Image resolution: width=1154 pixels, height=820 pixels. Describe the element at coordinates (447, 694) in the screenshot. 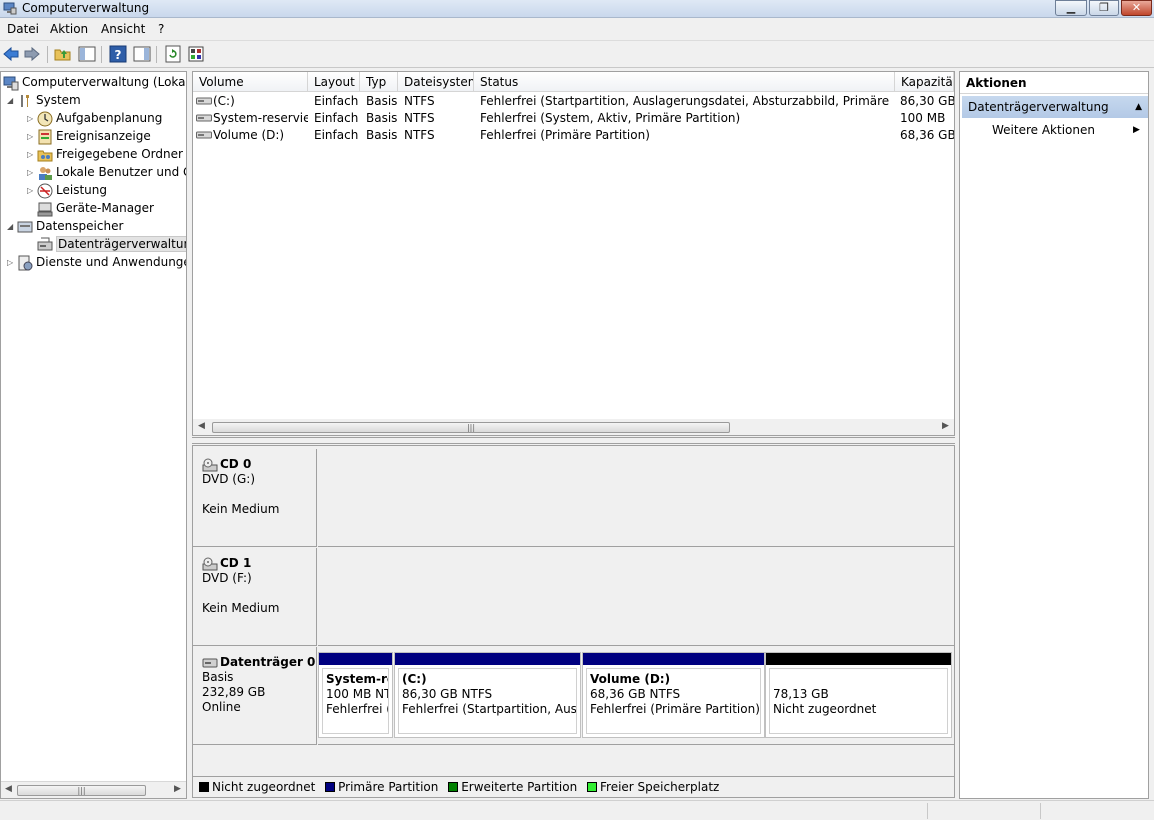

I see `partition-size: 86,30 GB NTFS` at that location.